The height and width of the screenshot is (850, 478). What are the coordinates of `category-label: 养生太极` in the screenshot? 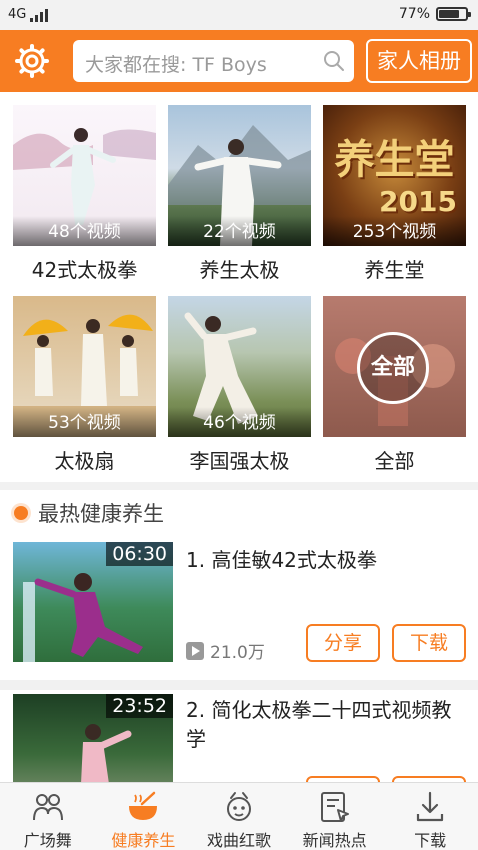 It's located at (239, 270).